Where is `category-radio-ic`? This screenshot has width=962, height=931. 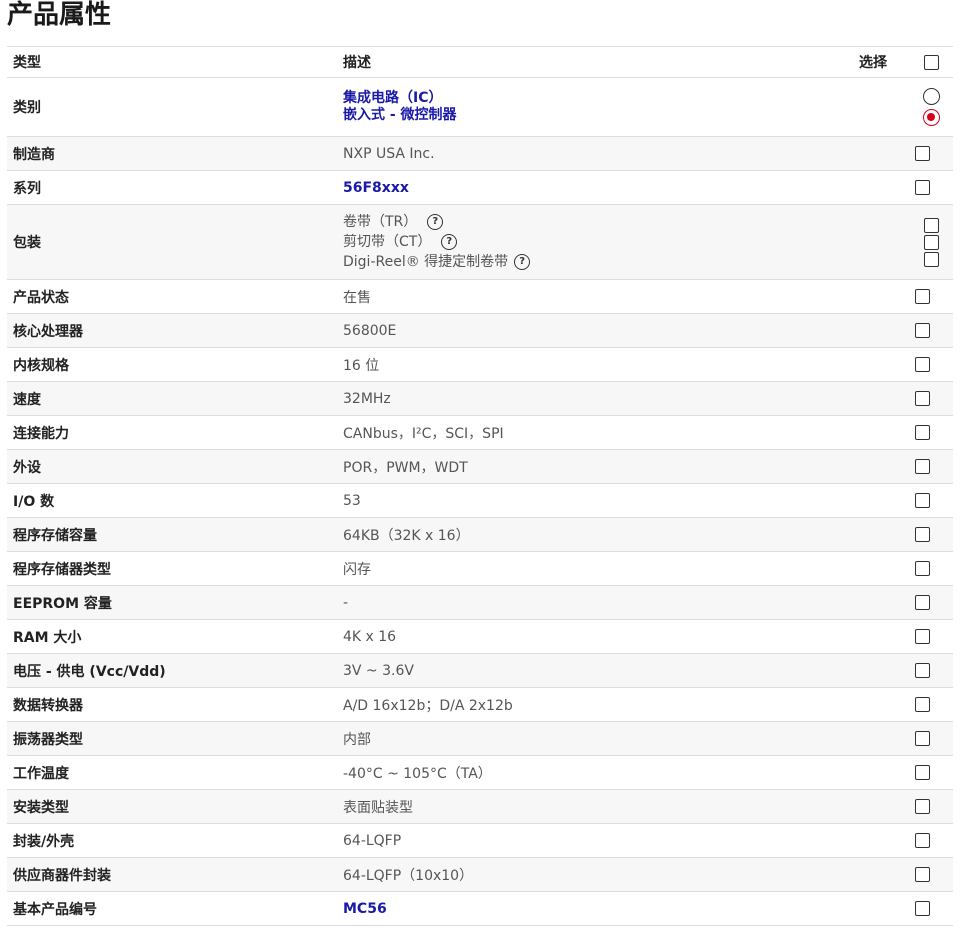
category-radio-ic is located at coordinates (931, 96).